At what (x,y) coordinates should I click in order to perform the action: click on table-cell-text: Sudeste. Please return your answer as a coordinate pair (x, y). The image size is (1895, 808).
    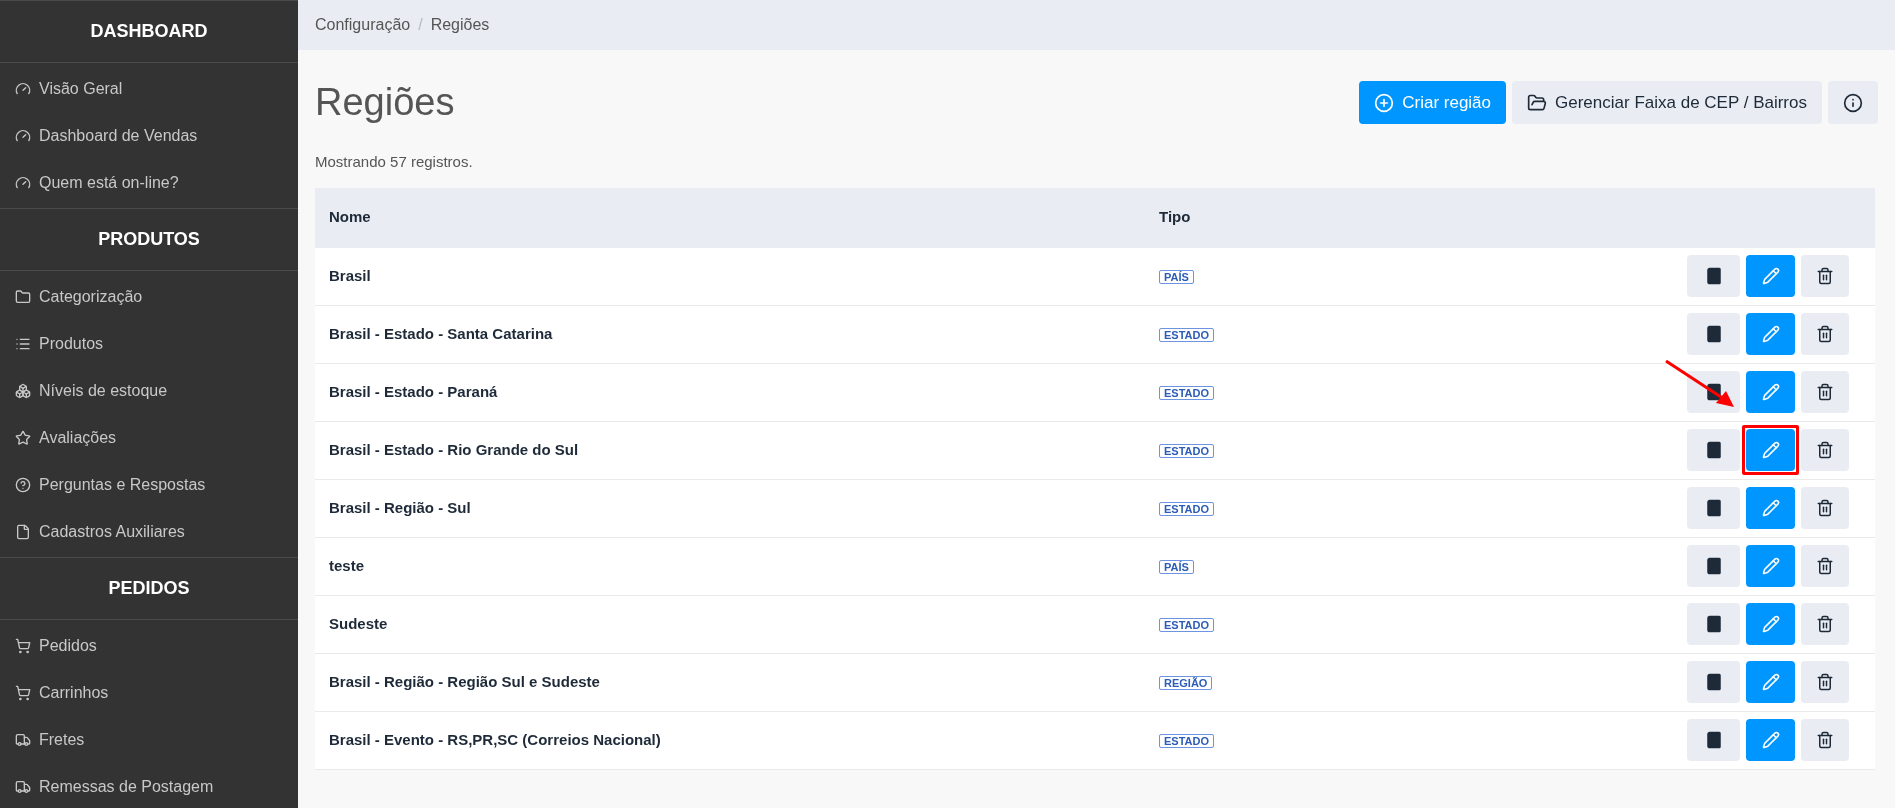
    Looking at the image, I should click on (358, 623).